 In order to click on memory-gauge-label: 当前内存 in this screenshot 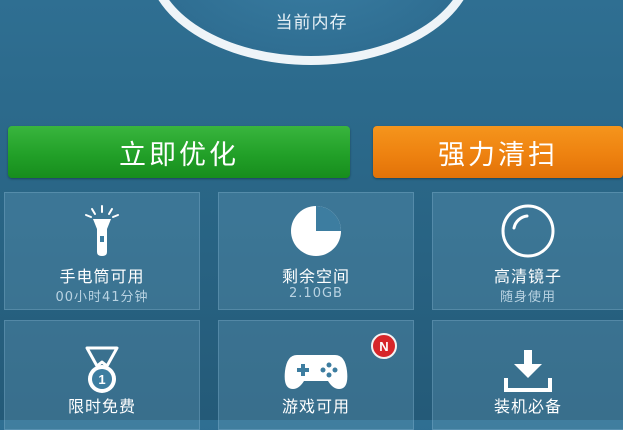, I will do `click(311, 23)`.